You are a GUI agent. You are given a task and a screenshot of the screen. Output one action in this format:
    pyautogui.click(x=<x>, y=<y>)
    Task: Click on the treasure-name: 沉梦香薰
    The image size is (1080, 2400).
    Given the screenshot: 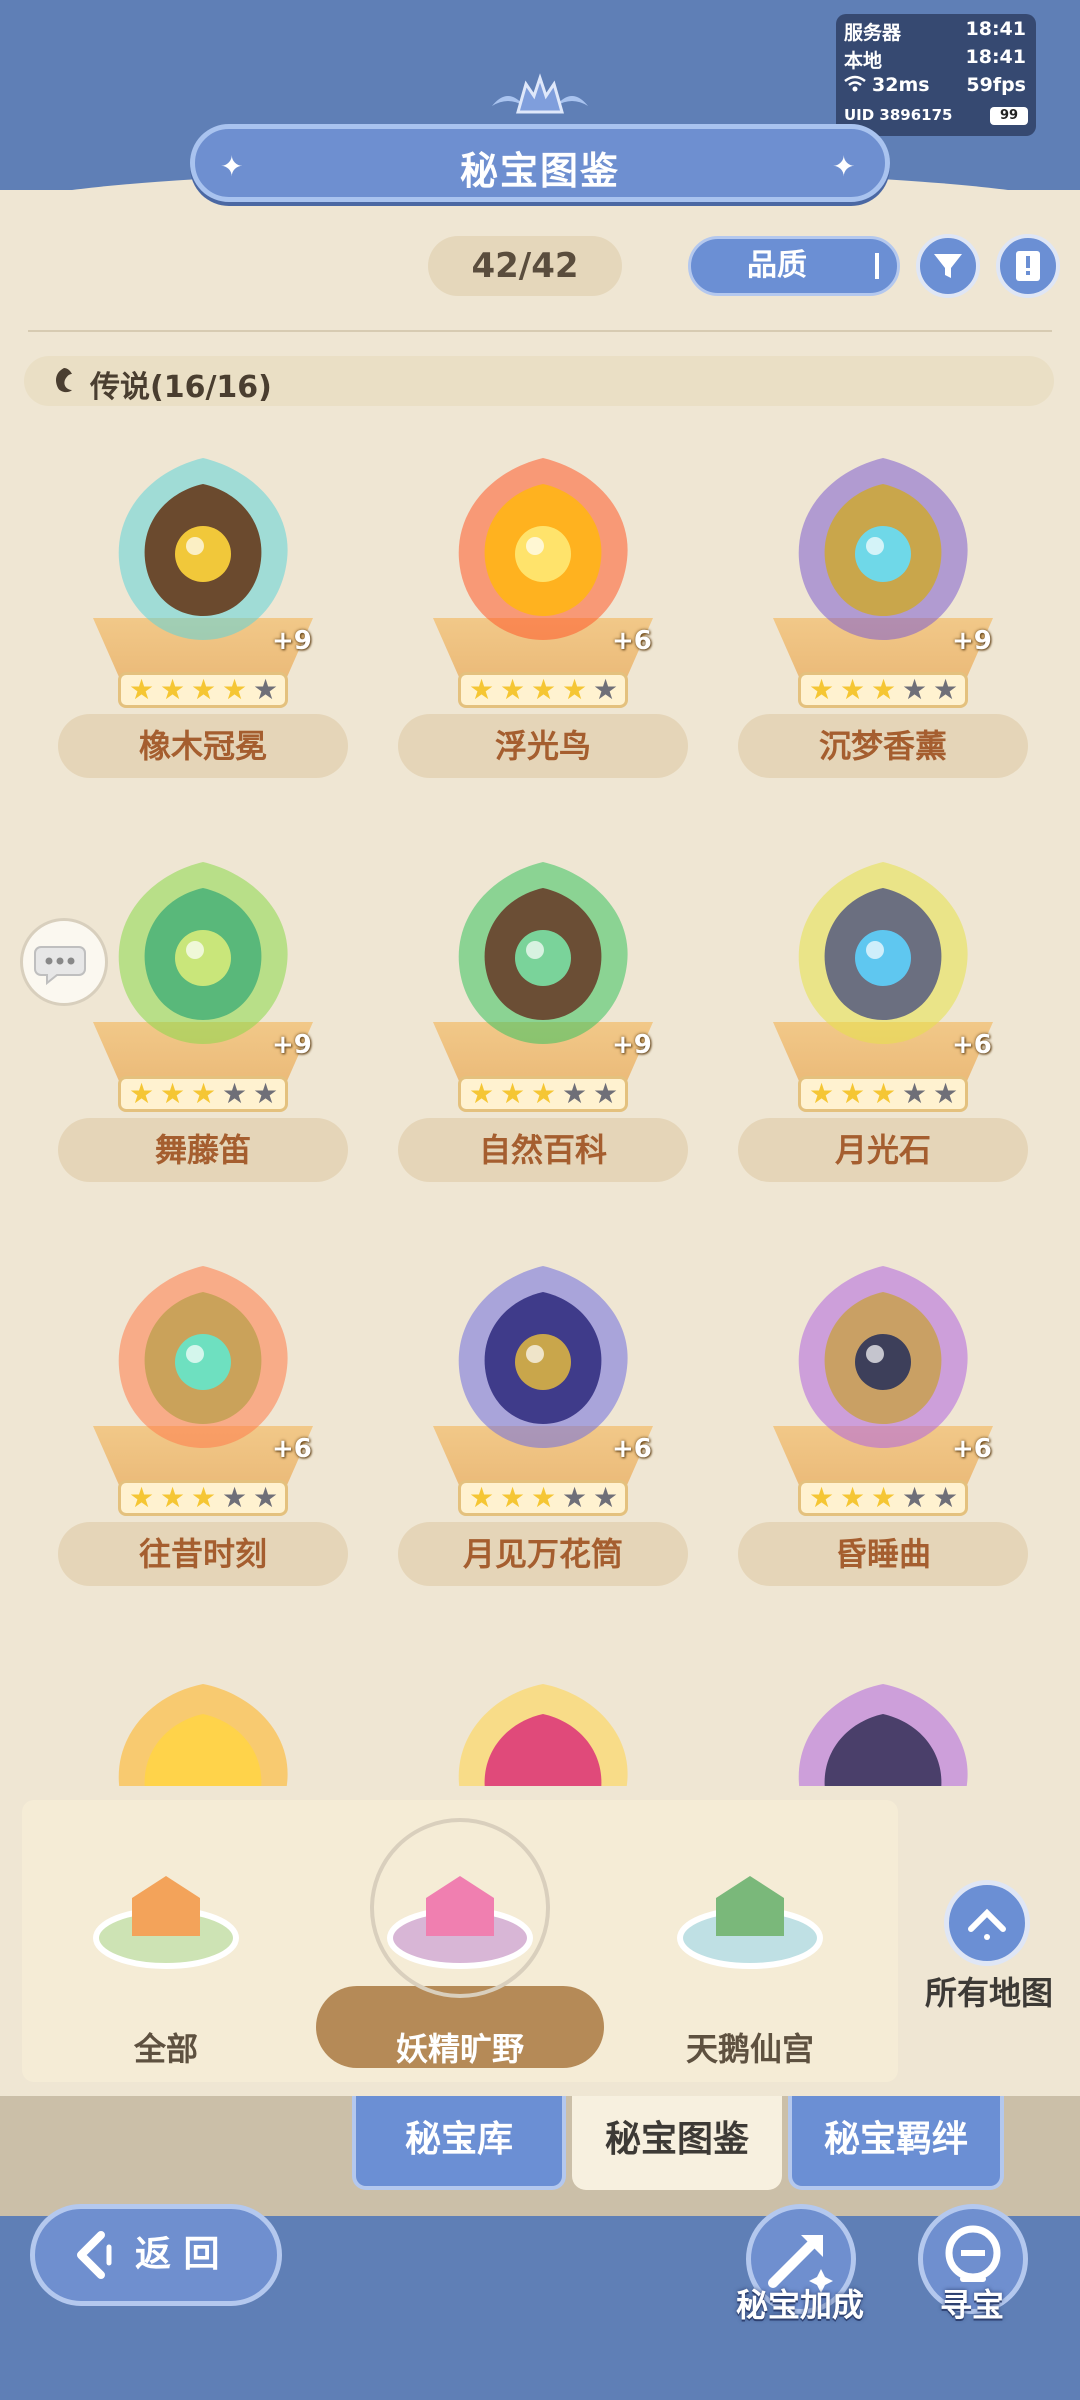 What is the action you would take?
    pyautogui.click(x=883, y=746)
    